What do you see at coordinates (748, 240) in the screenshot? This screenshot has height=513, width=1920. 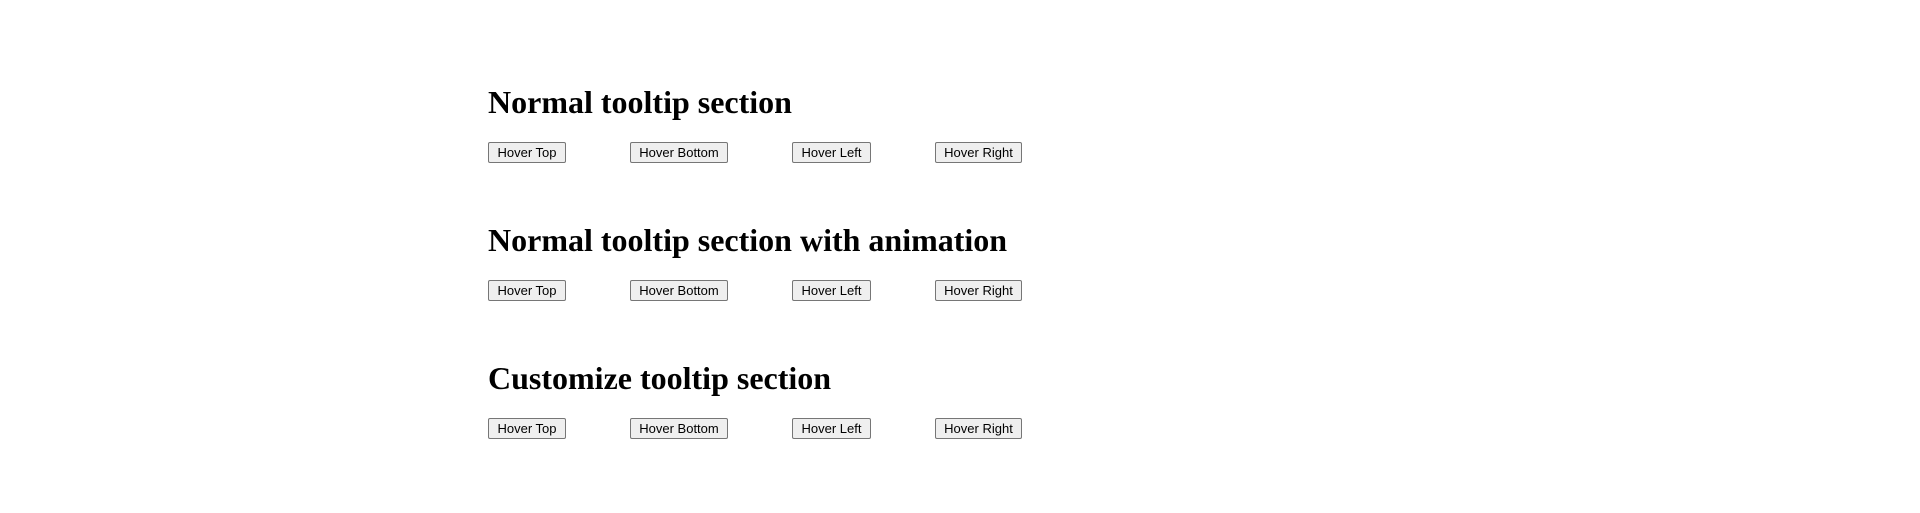 I see `section-title: Normal tooltip section with animation` at bounding box center [748, 240].